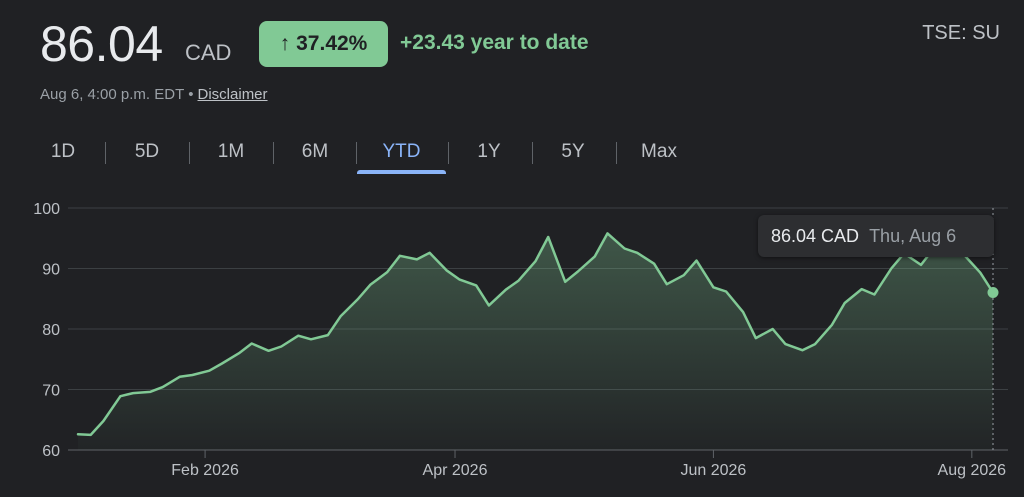 The width and height of the screenshot is (1024, 497). Describe the element at coordinates (51, 270) in the screenshot. I see `y-tick-label: 90` at that location.